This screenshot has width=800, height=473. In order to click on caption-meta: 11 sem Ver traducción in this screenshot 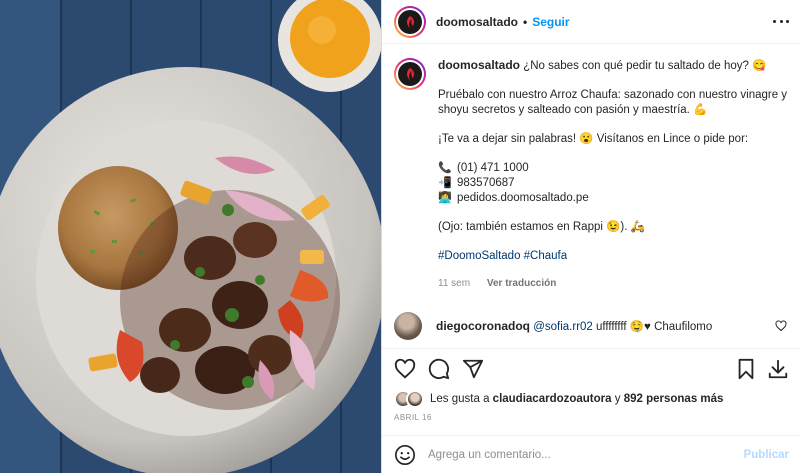, I will do `click(613, 283)`.